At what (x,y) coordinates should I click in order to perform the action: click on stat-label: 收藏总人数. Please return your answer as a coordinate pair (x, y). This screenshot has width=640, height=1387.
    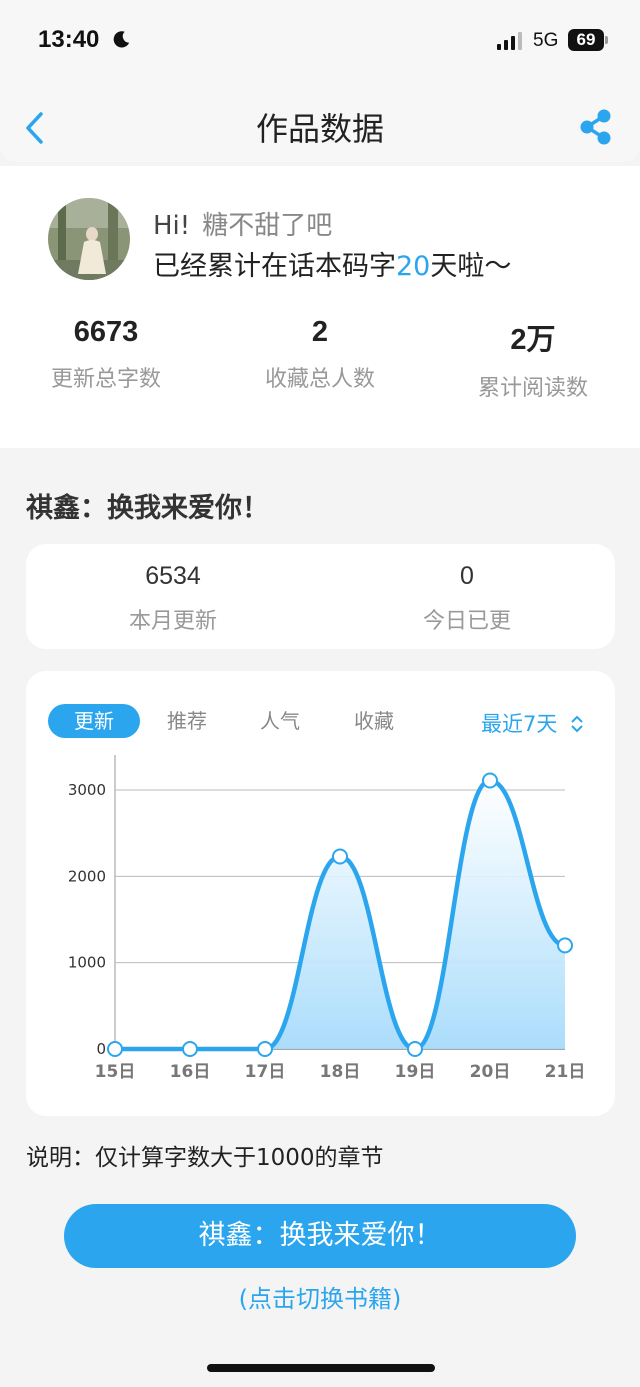
    Looking at the image, I should click on (319, 379).